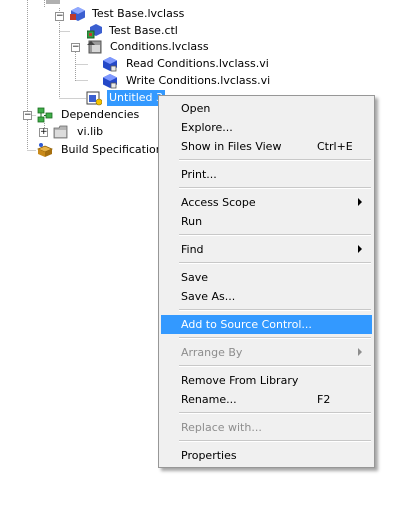  What do you see at coordinates (324, 399) in the screenshot?
I see `menu-item-shortcut: F2` at bounding box center [324, 399].